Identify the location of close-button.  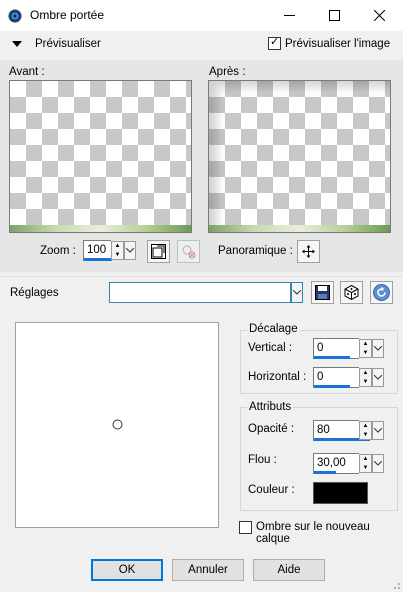
(379, 15).